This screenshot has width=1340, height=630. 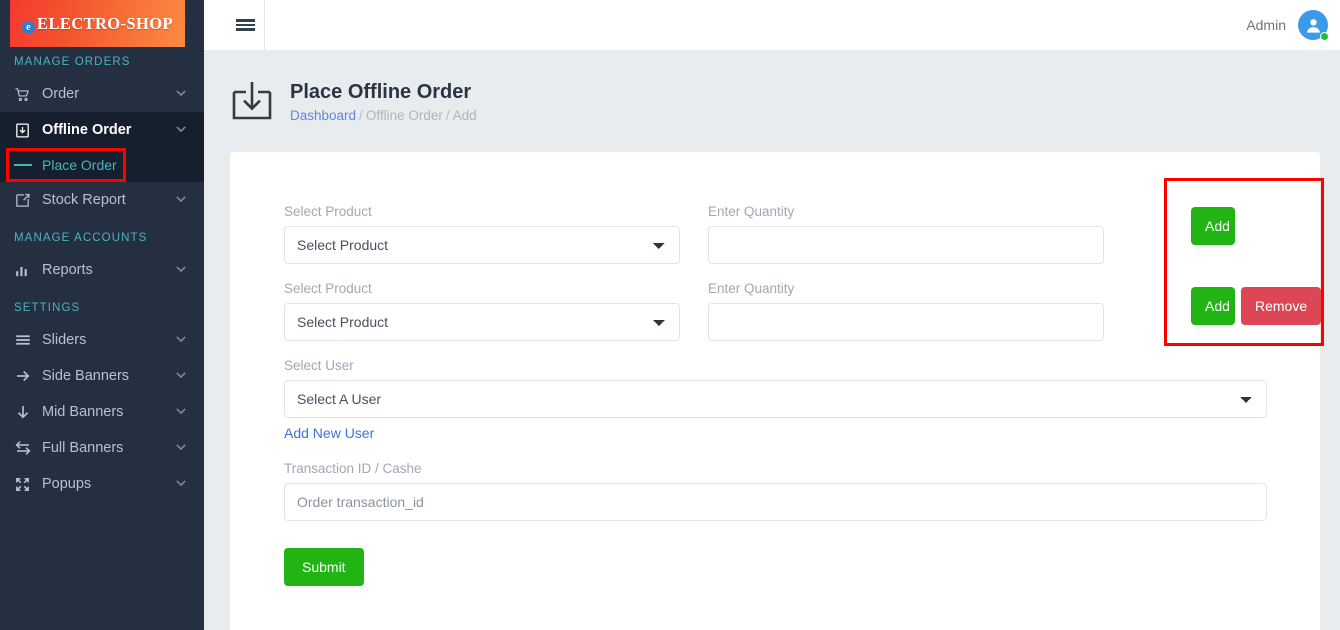 What do you see at coordinates (25, 412) in the screenshot?
I see `arrow-down-icon` at bounding box center [25, 412].